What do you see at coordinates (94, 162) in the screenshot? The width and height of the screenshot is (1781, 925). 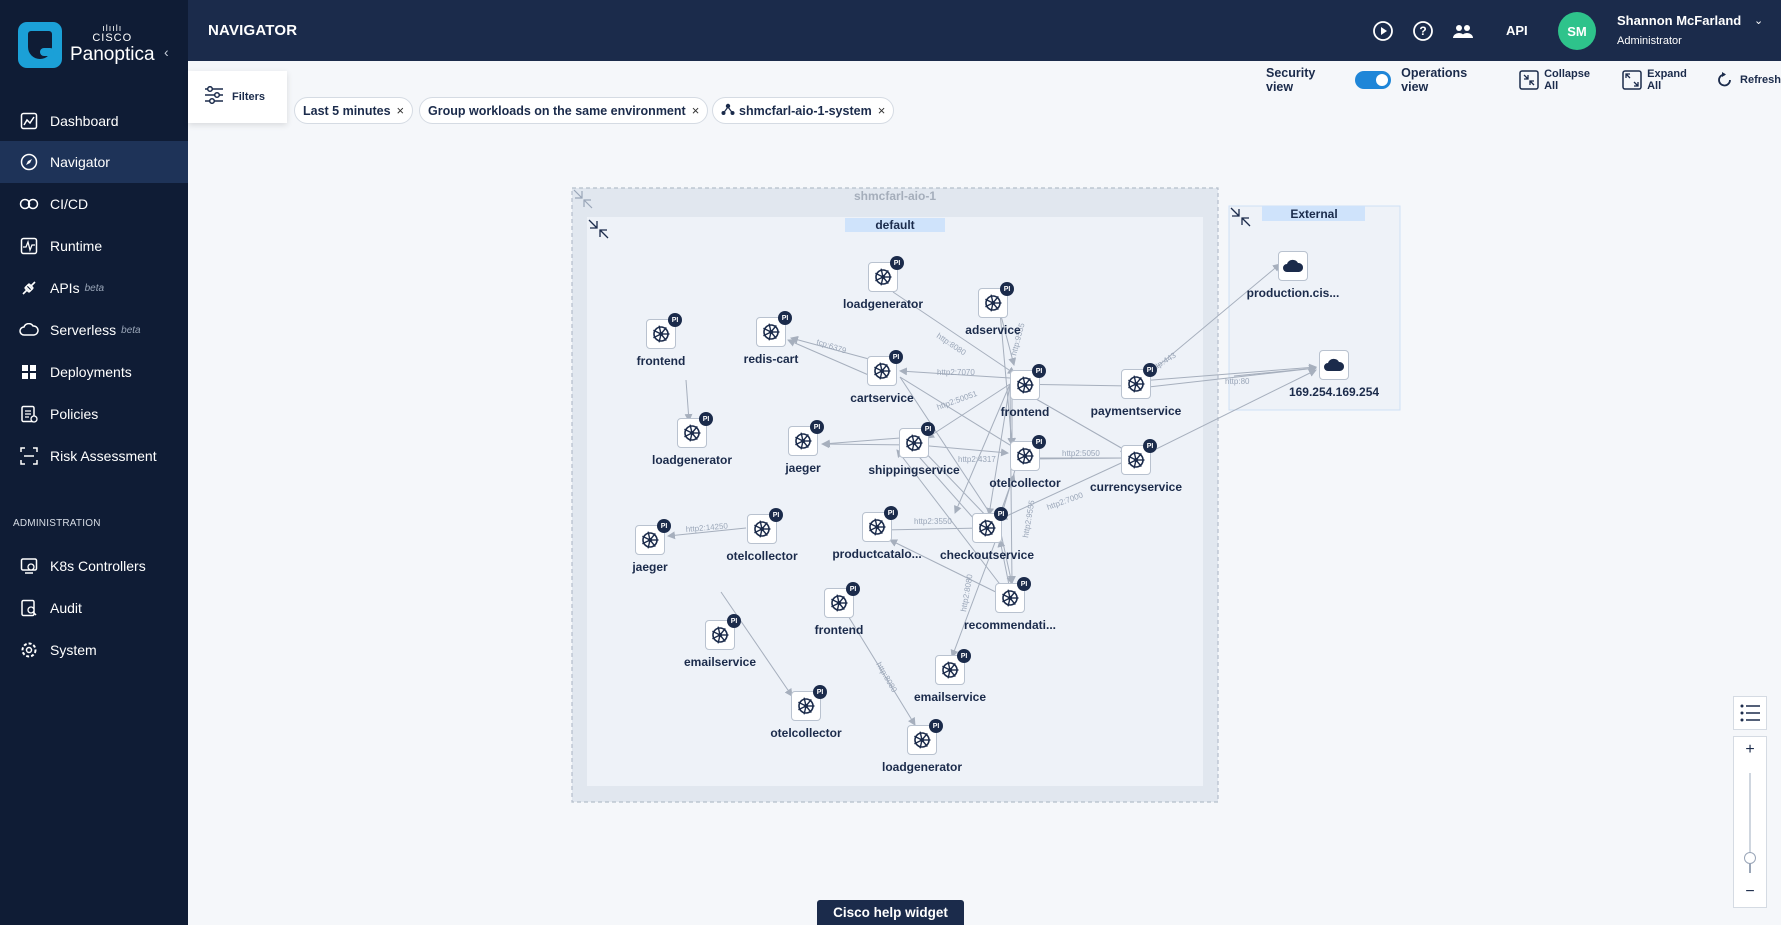 I see `sidebar-item-navigator: Navigator` at bounding box center [94, 162].